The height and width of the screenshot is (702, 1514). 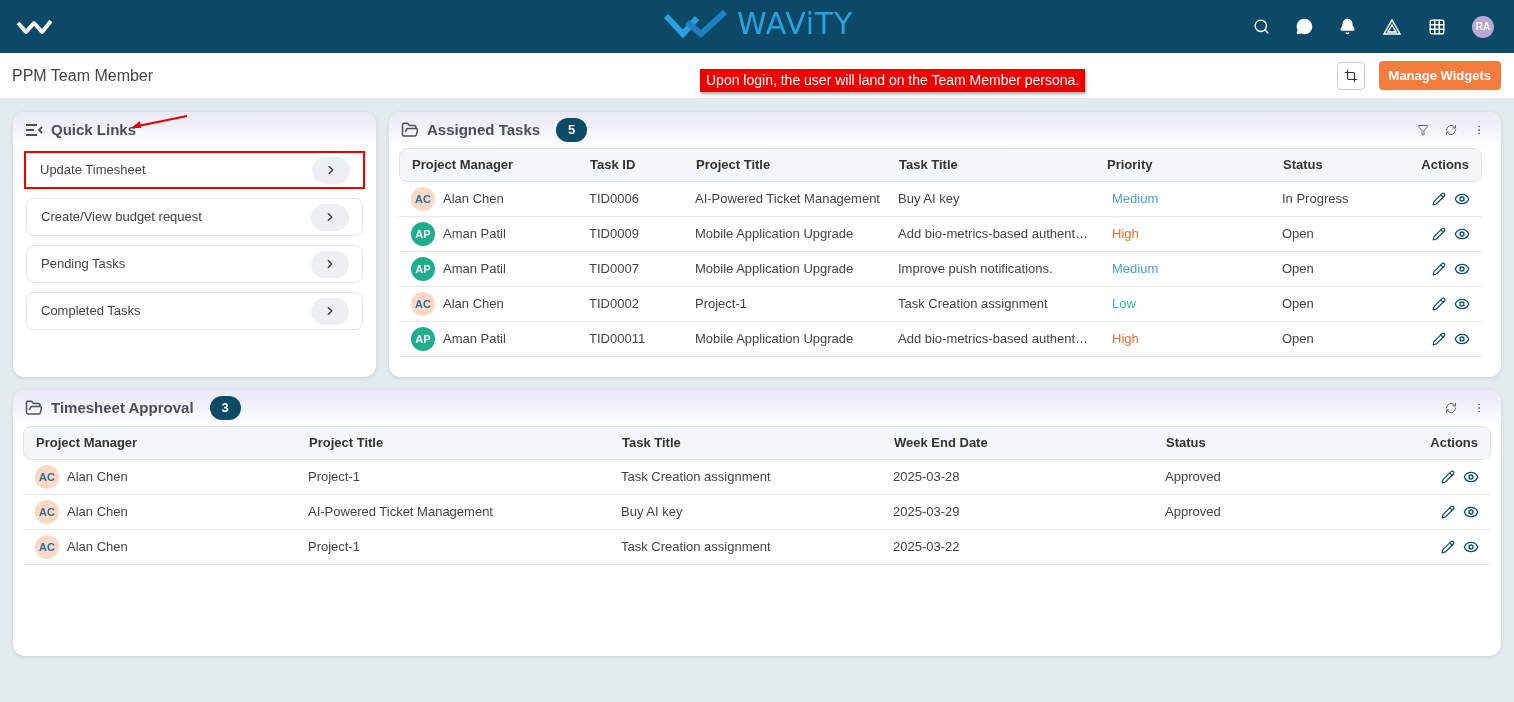 I want to click on widget-title: Assigned Tasks, so click(x=484, y=129).